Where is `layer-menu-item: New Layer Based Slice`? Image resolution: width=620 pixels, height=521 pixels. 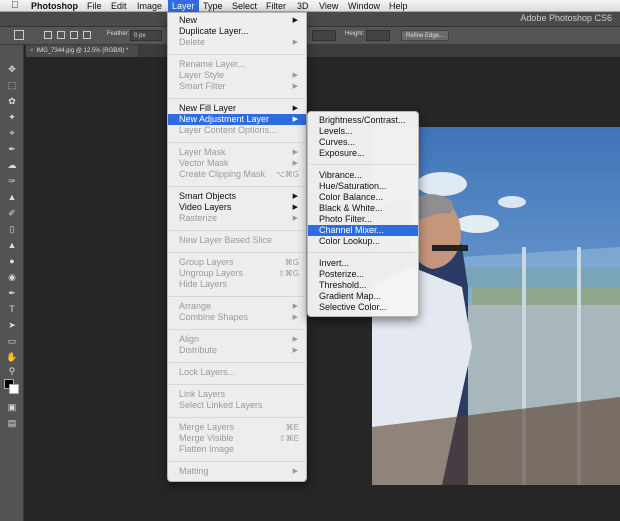 layer-menu-item: New Layer Based Slice is located at coordinates (237, 240).